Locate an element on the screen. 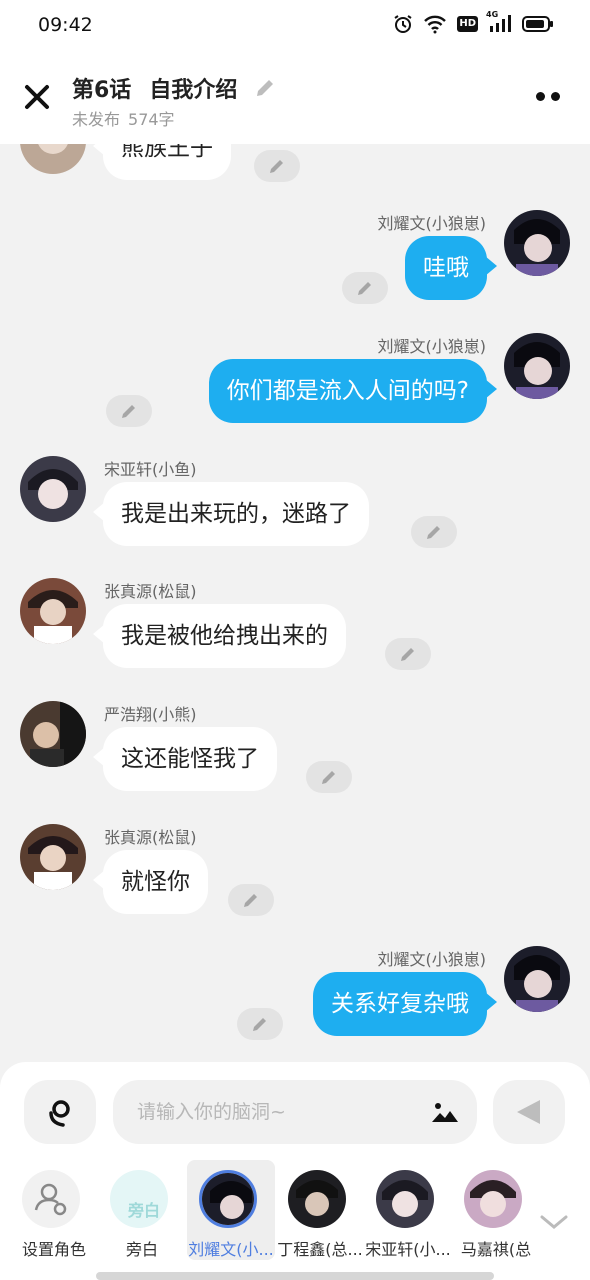 The height and width of the screenshot is (1280, 590). episode-number: 第6话 is located at coordinates (102, 90).